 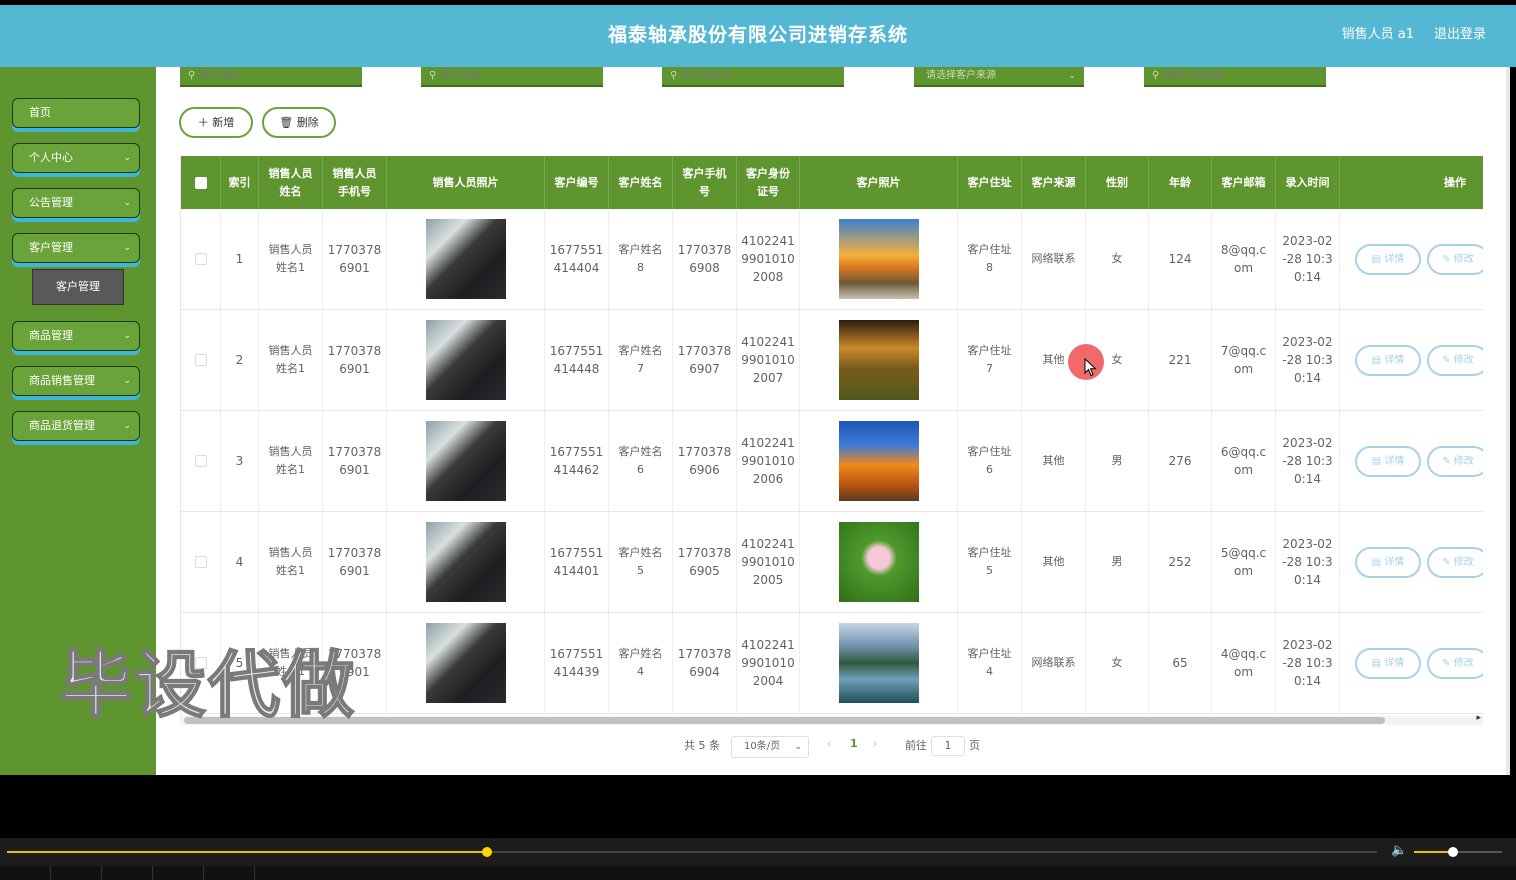 I want to click on horizontal-scrollbar: ▸, so click(x=831, y=719).